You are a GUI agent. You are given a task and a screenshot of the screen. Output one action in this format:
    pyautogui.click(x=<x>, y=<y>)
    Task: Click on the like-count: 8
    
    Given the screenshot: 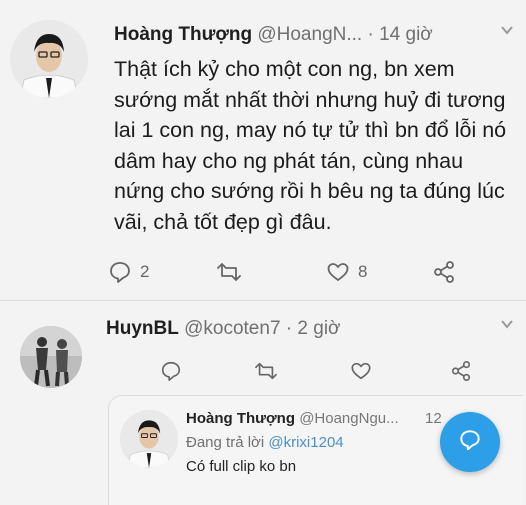 What is the action you would take?
    pyautogui.click(x=363, y=271)
    